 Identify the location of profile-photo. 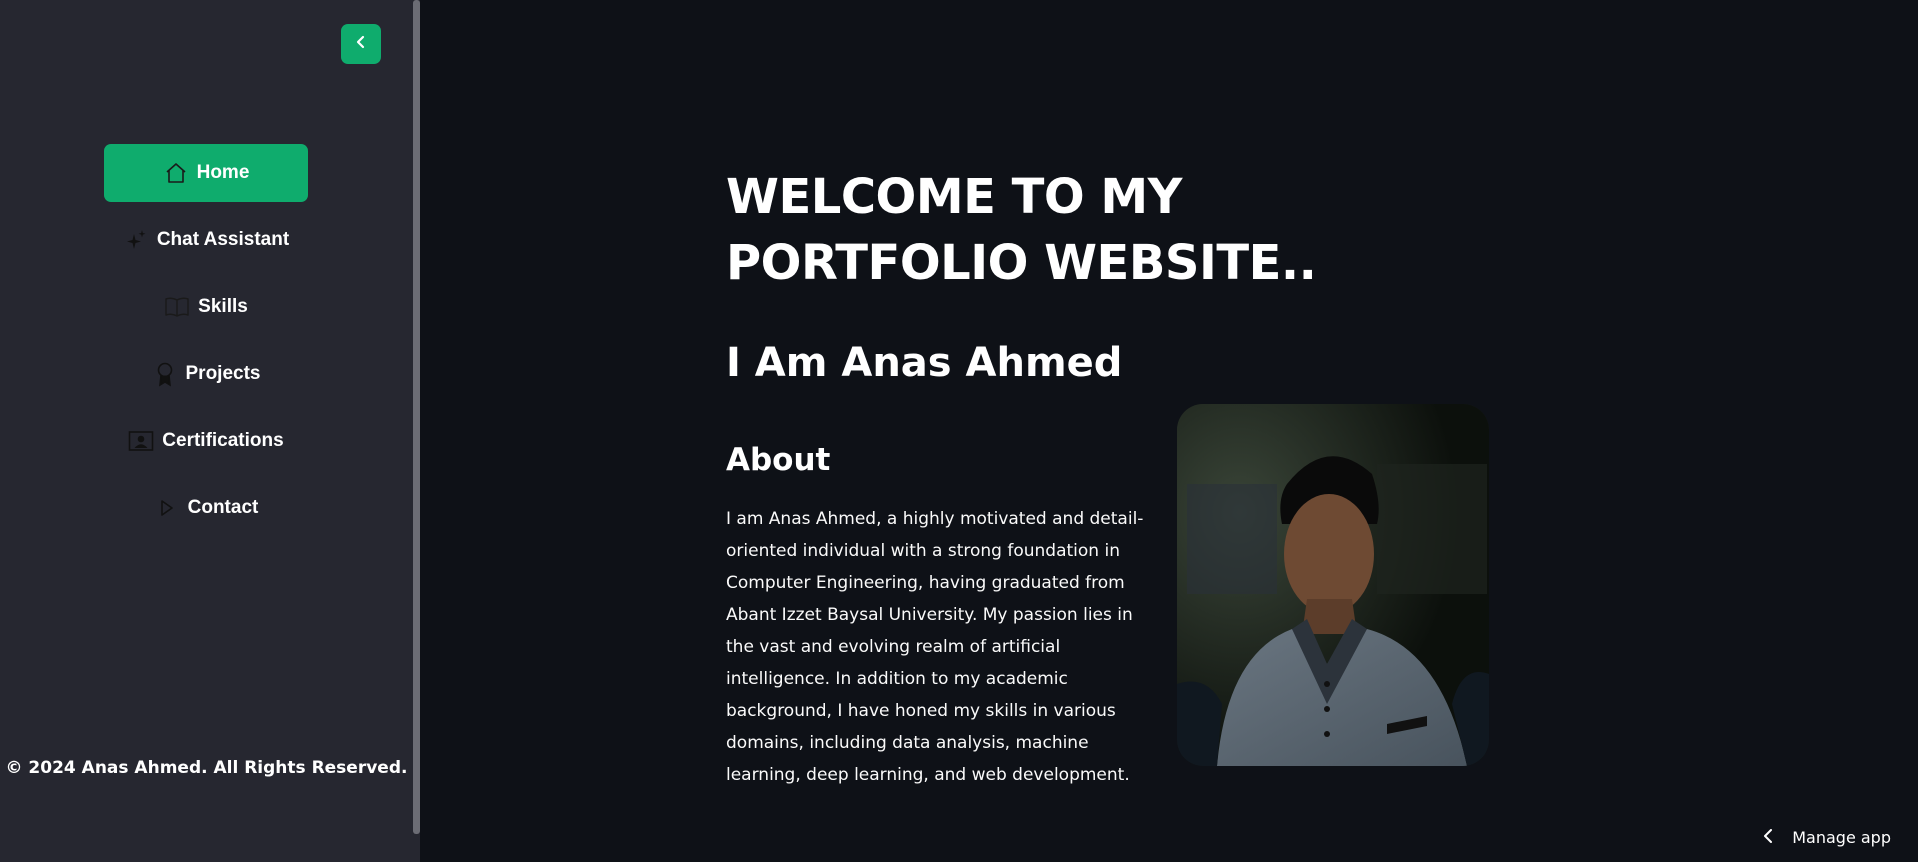
(1333, 585).